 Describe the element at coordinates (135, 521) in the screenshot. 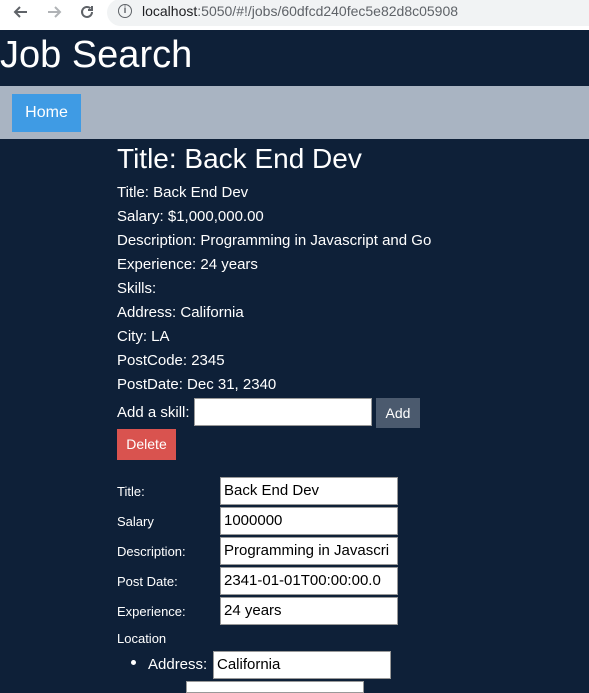

I see `salary-label: Salary` at that location.